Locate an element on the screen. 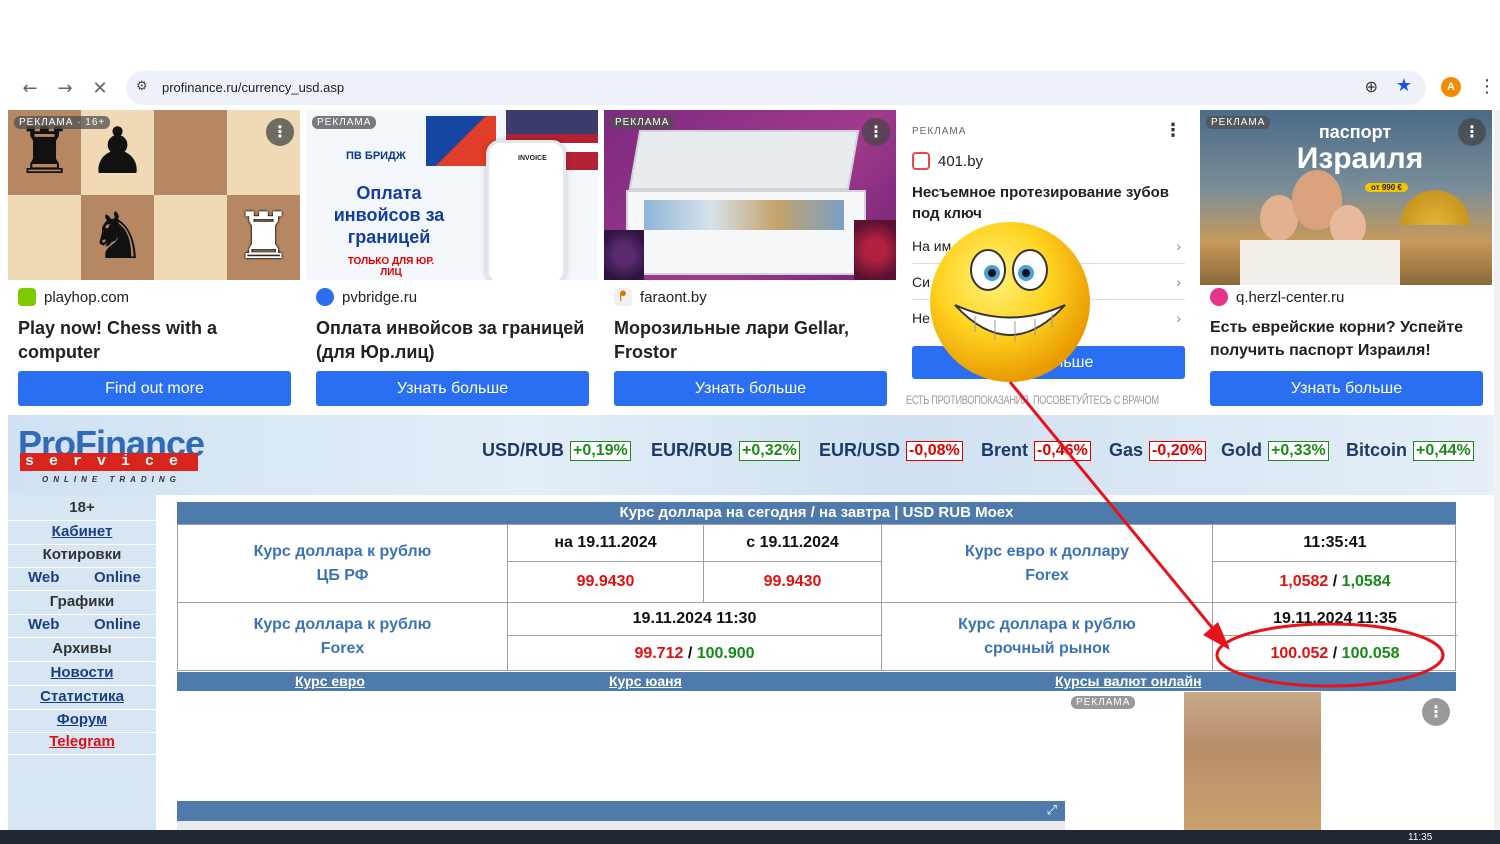  ad-source: playhop.com is located at coordinates (73, 297).